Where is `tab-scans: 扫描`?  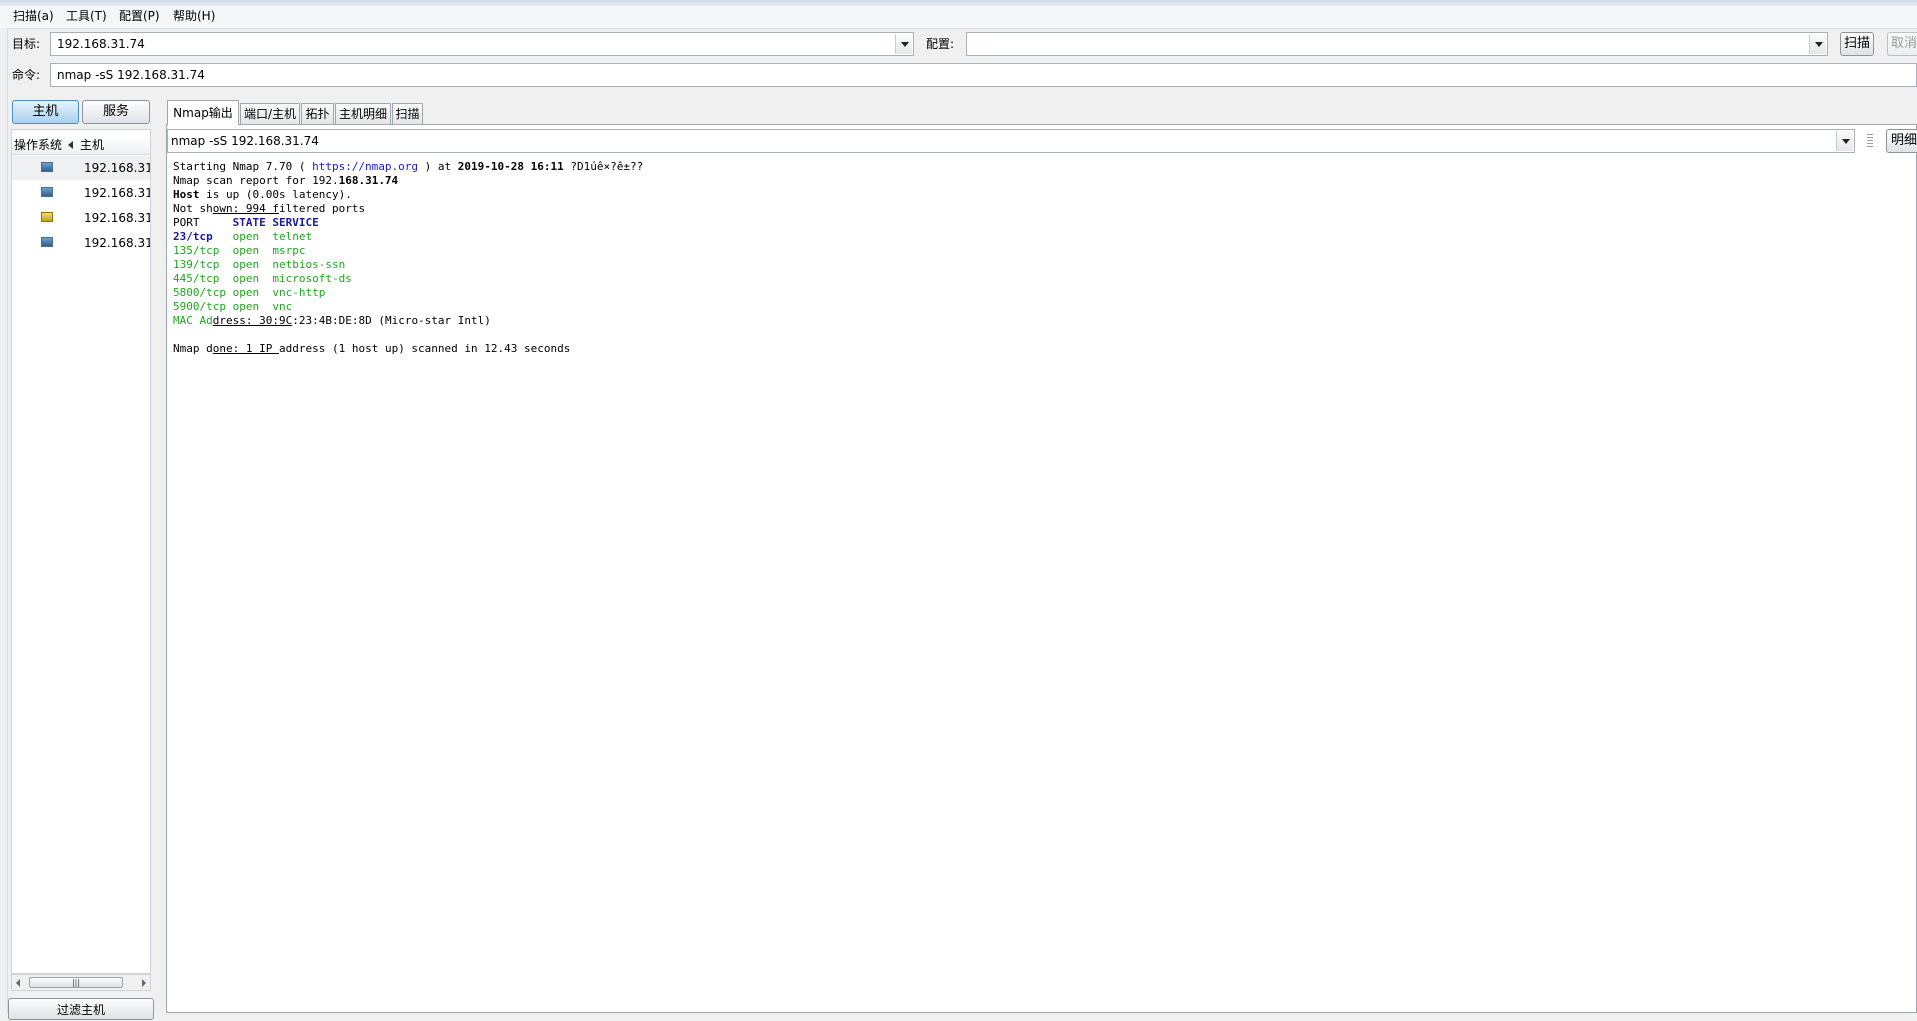
tab-scans: 扫描 is located at coordinates (407, 114).